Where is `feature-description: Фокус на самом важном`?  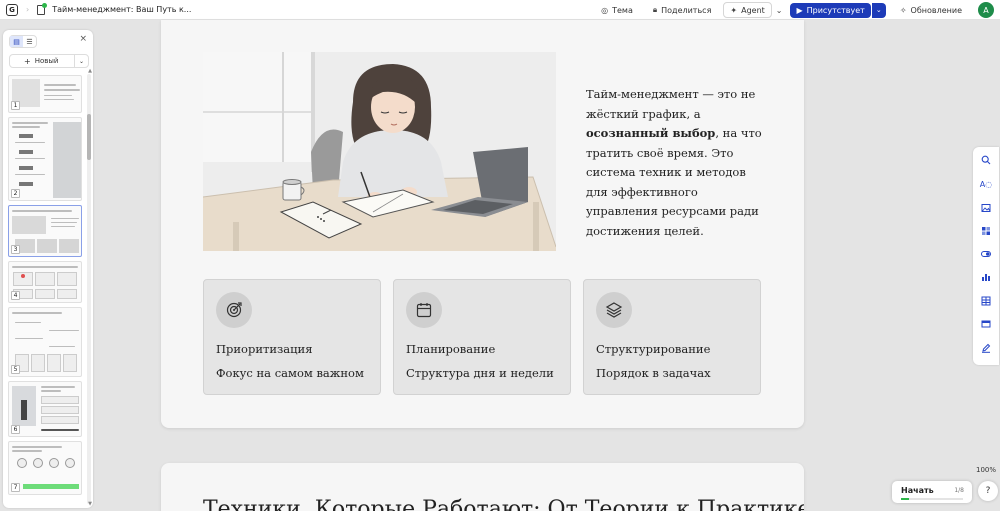
feature-description: Фокус на самом важном is located at coordinates (290, 373).